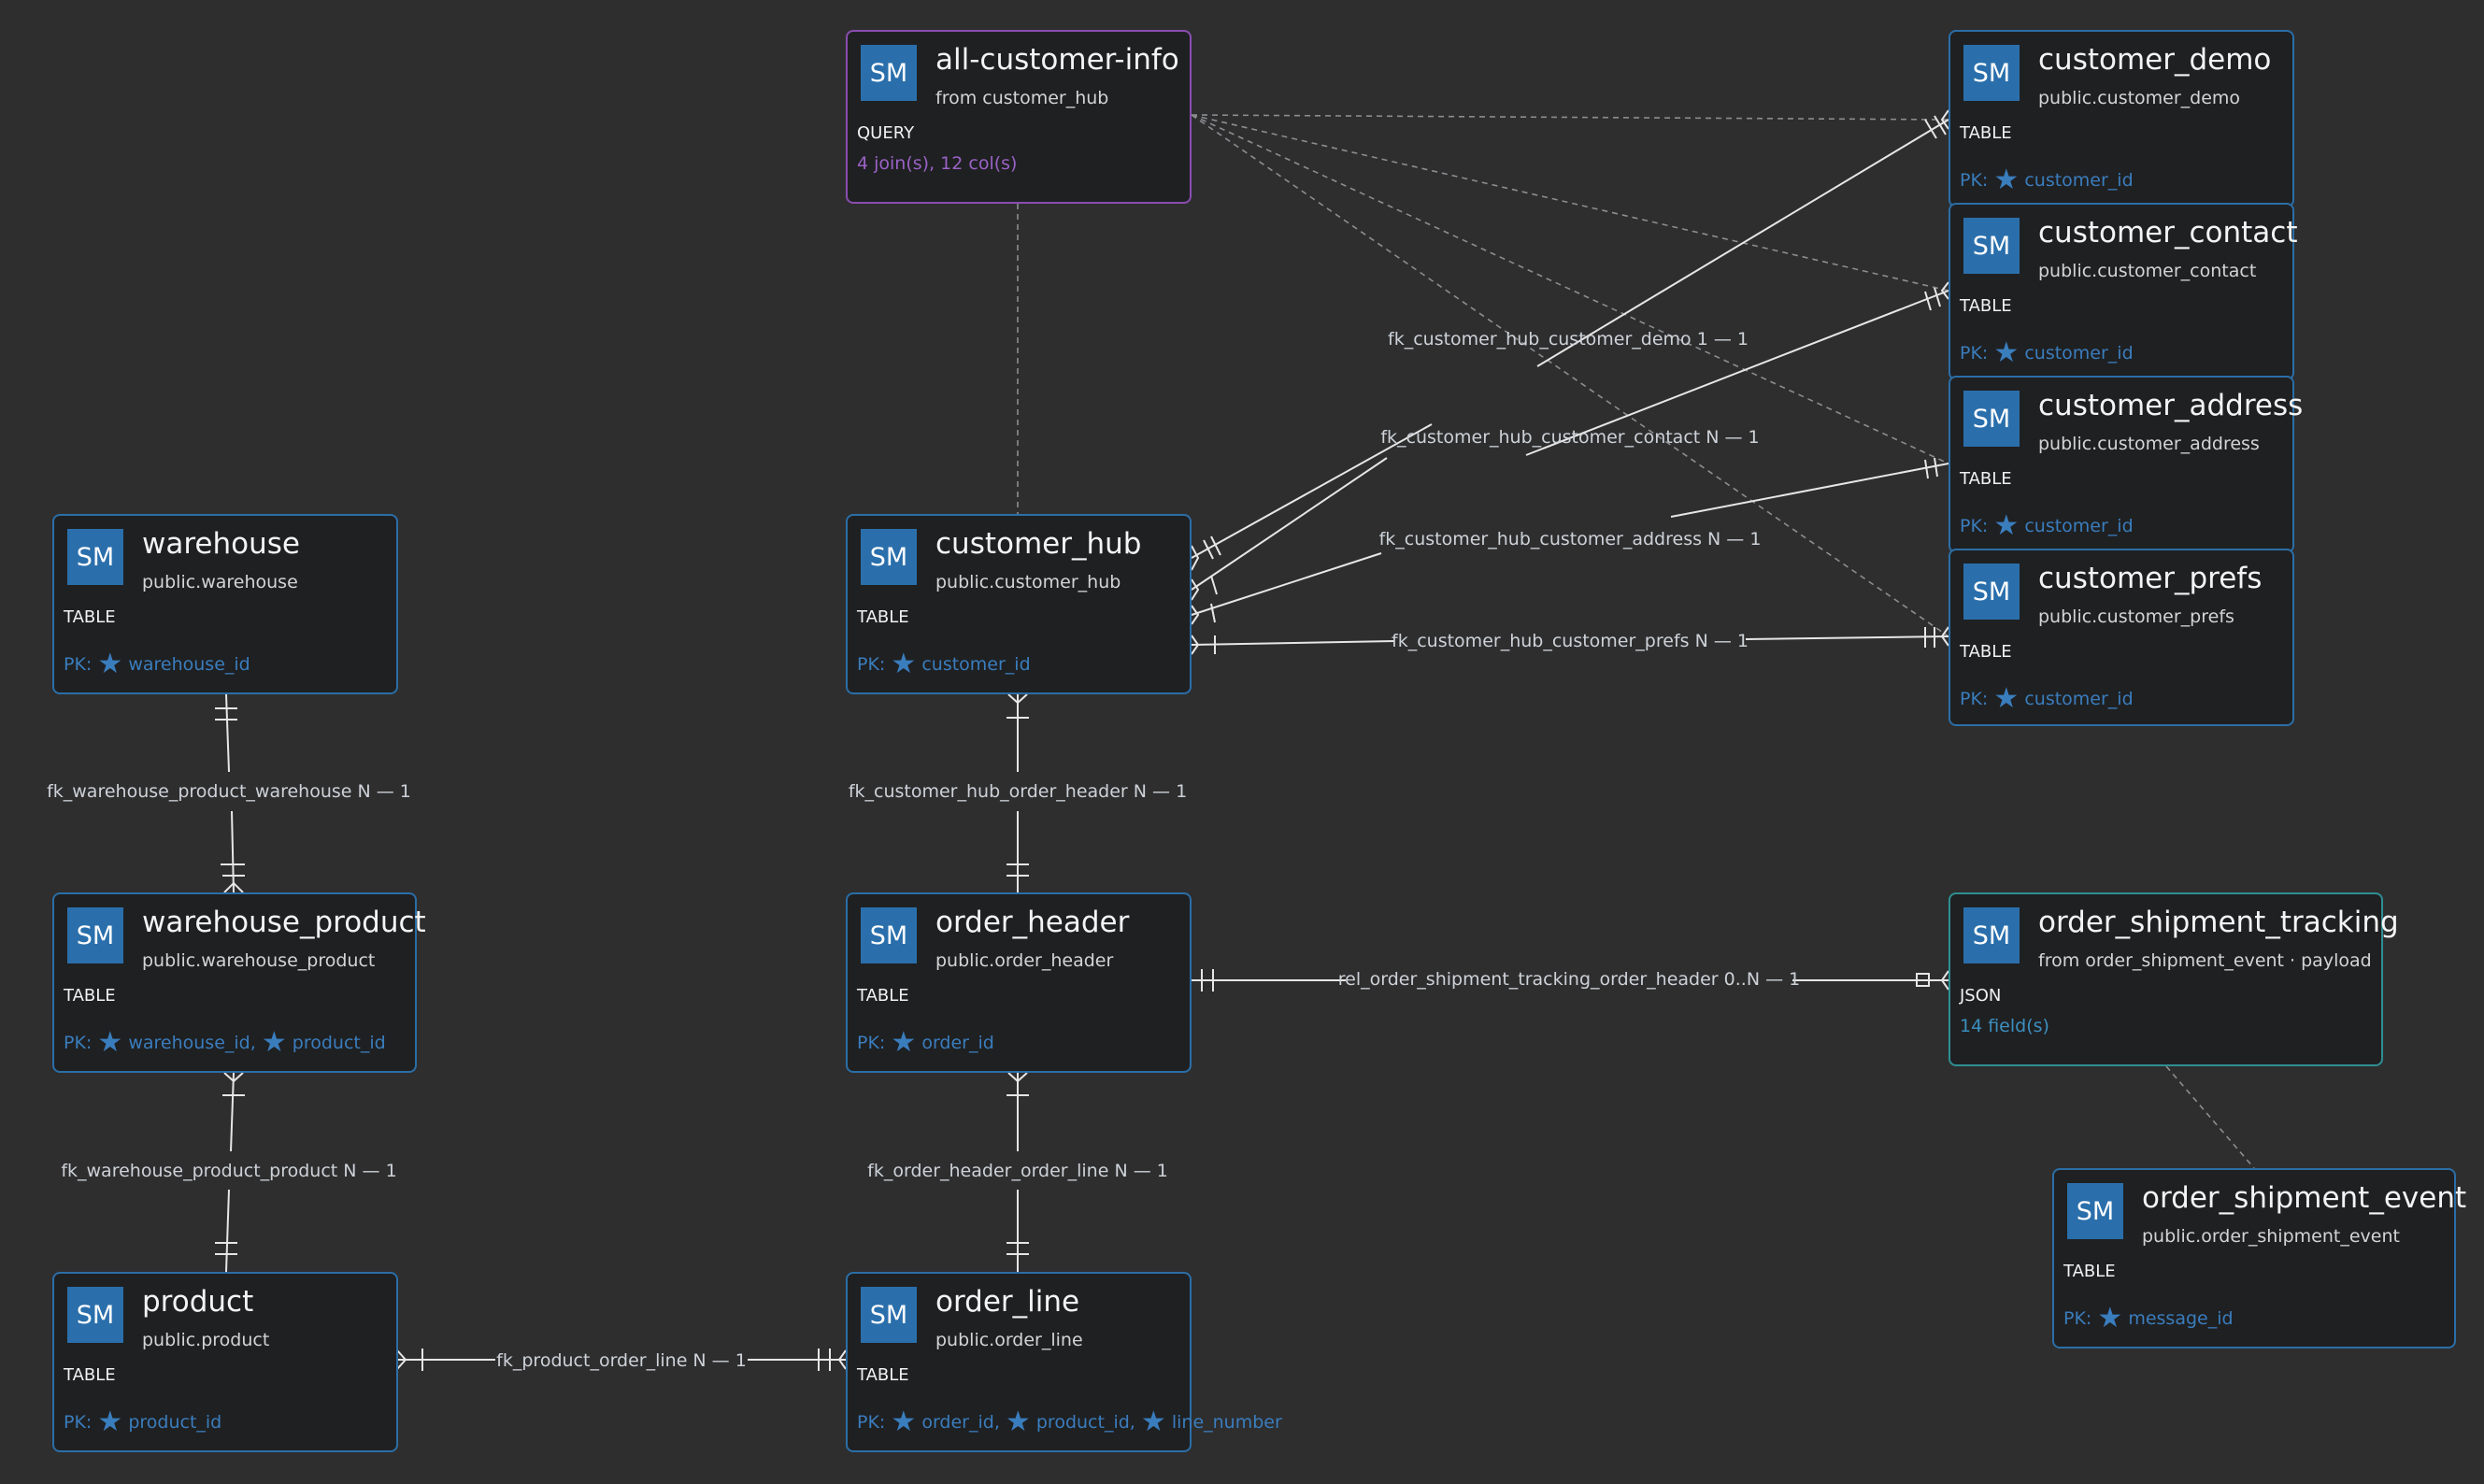 The height and width of the screenshot is (1484, 2484). Describe the element at coordinates (2136, 616) in the screenshot. I see `node-subtitle: public.customer_prefs` at that location.